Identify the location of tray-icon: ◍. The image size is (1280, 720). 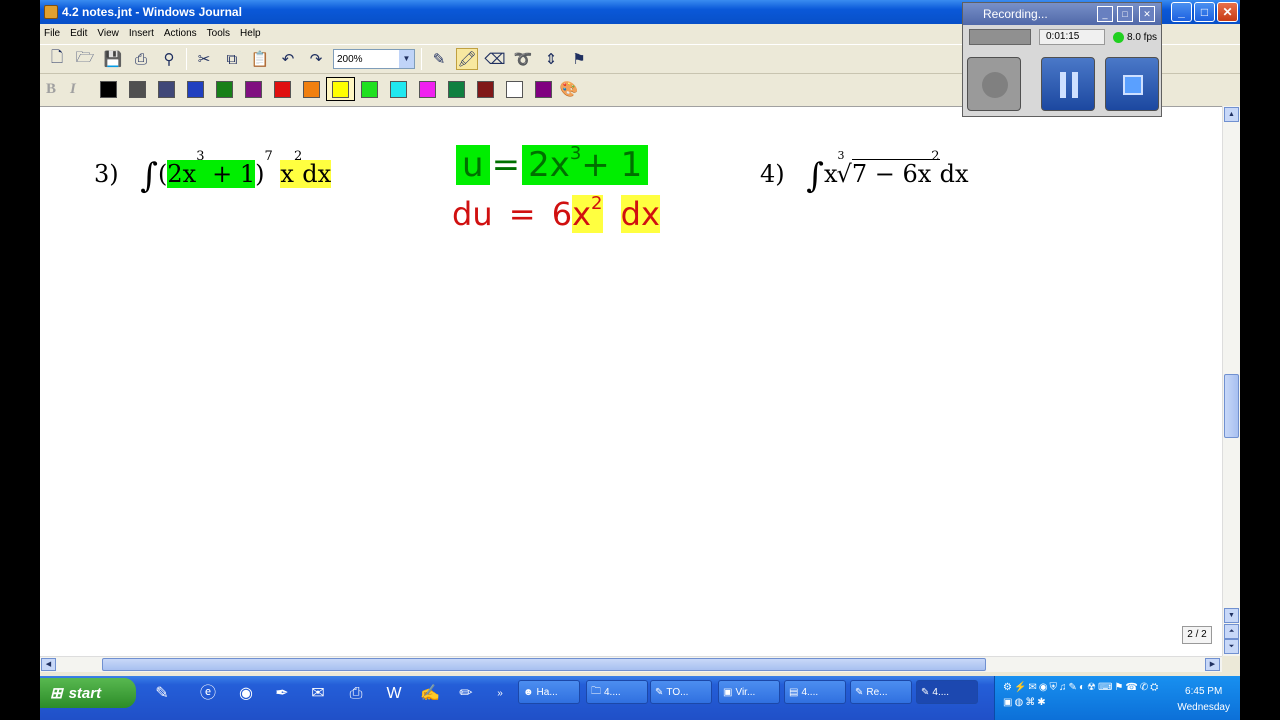
(1018, 703).